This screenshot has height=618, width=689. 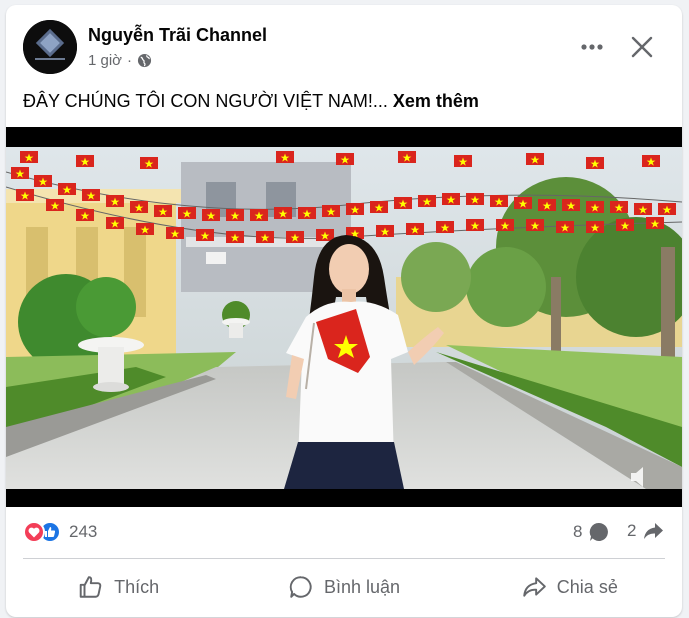 What do you see at coordinates (362, 586) in the screenshot?
I see `comment-label: Bình luận` at bounding box center [362, 586].